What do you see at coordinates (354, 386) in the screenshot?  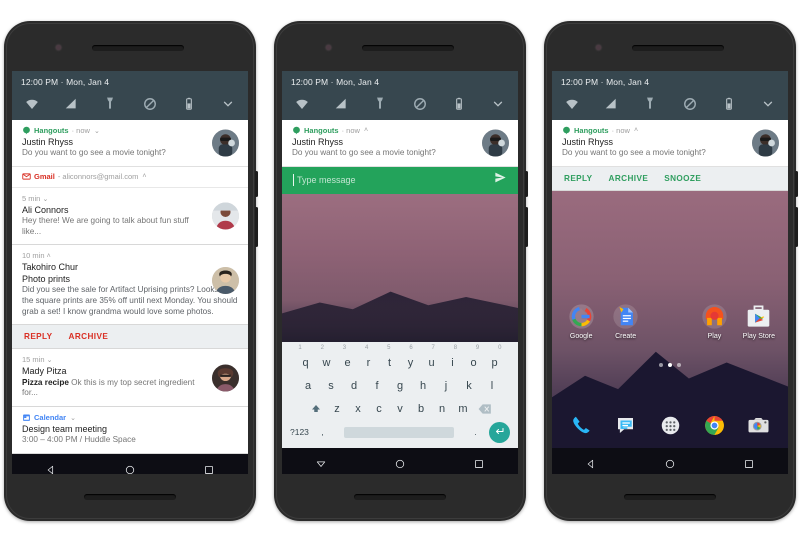 I see `key-d: d` at bounding box center [354, 386].